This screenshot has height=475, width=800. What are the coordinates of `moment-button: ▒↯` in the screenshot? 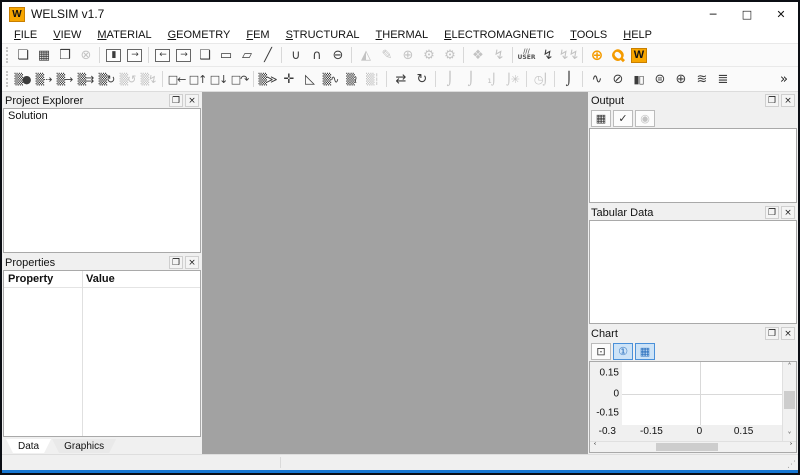 It's located at (148, 79).